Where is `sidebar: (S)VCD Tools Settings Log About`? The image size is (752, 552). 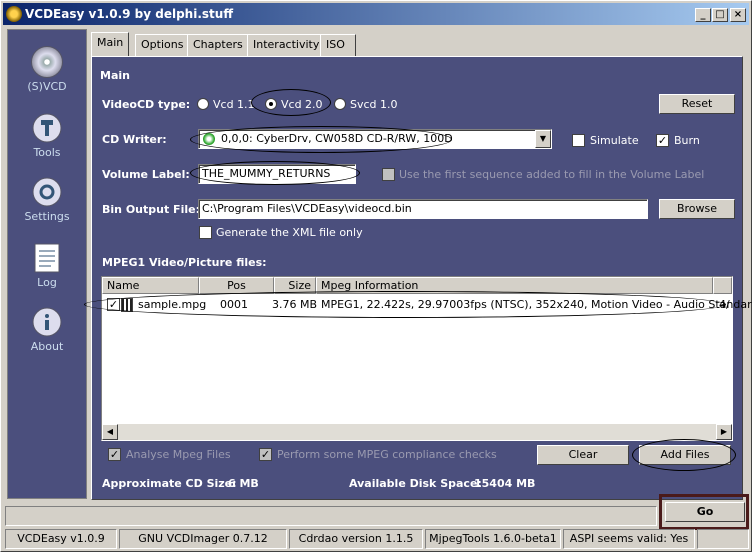 sidebar: (S)VCD Tools Settings Log About is located at coordinates (47, 264).